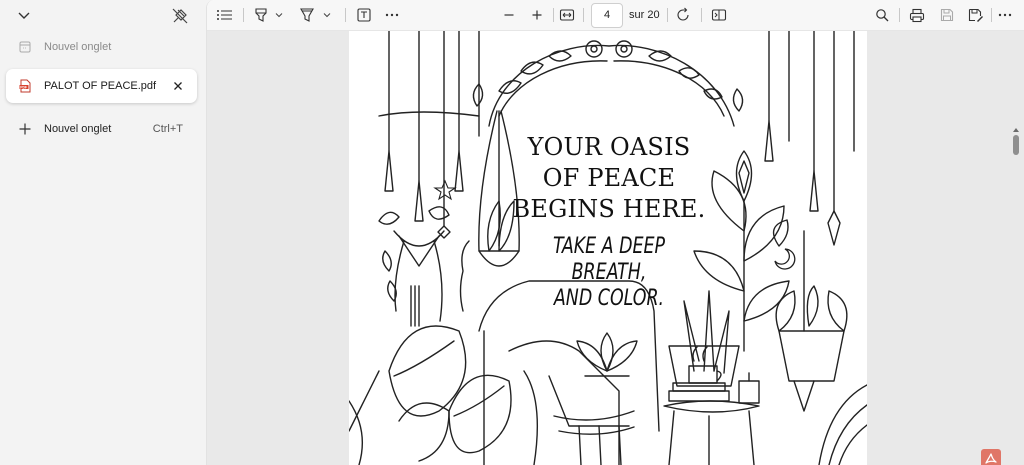 The height and width of the screenshot is (465, 1024). What do you see at coordinates (644, 15) in the screenshot?
I see `page-total-label: sur 20` at bounding box center [644, 15].